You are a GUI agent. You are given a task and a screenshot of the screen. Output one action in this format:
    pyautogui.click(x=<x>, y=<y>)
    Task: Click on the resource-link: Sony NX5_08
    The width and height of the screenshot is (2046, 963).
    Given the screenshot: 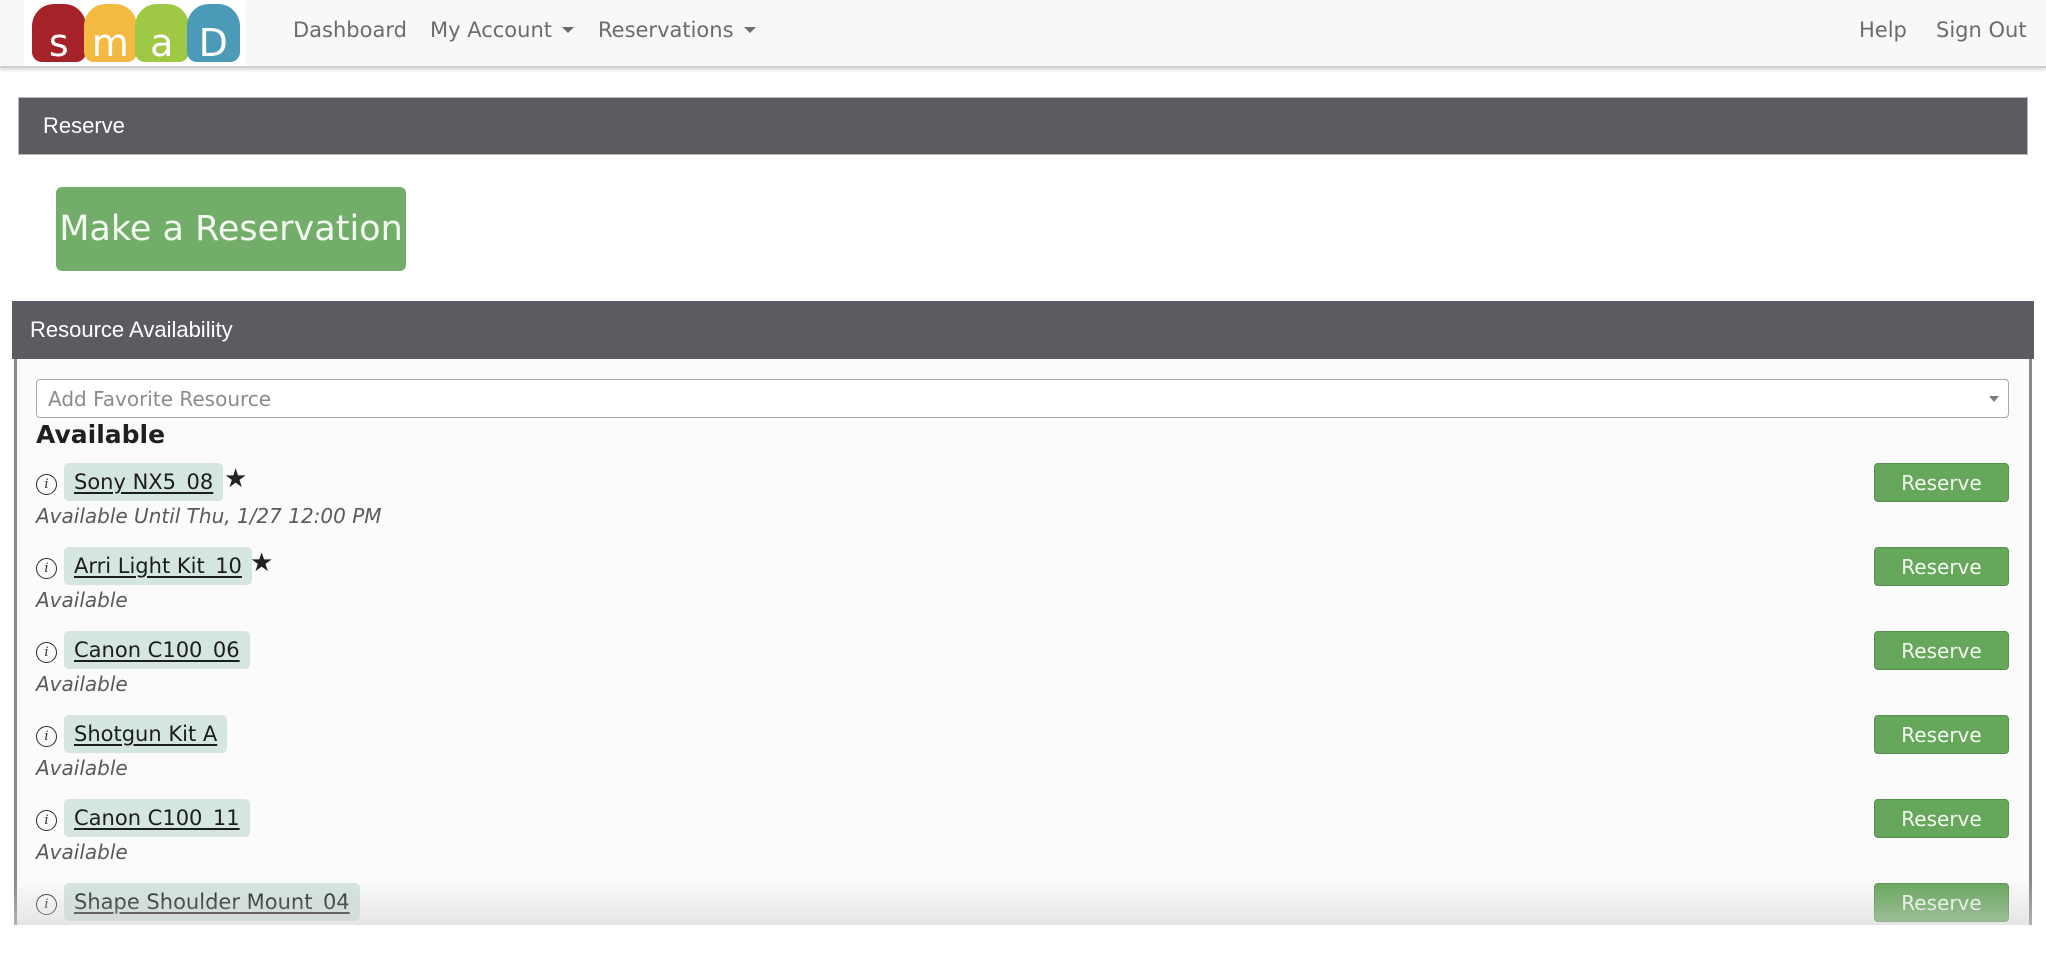 What is the action you would take?
    pyautogui.click(x=143, y=482)
    